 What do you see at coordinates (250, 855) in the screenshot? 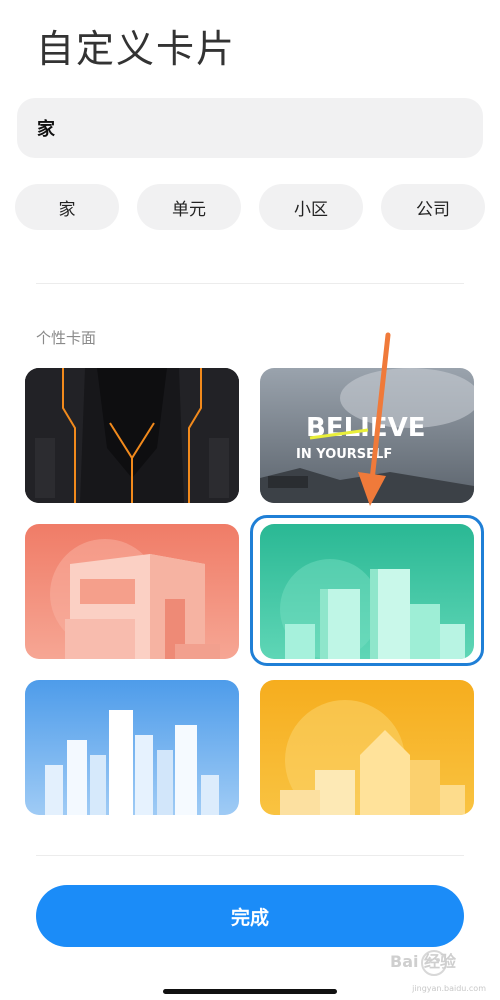
I see `divider-bottom` at bounding box center [250, 855].